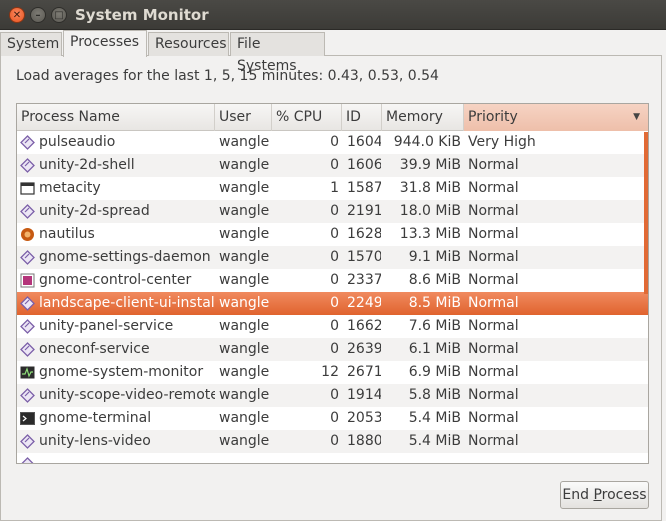 Image resolution: width=666 pixels, height=521 pixels. Describe the element at coordinates (17, 15) in the screenshot. I see `close-window-button: ✕` at that location.